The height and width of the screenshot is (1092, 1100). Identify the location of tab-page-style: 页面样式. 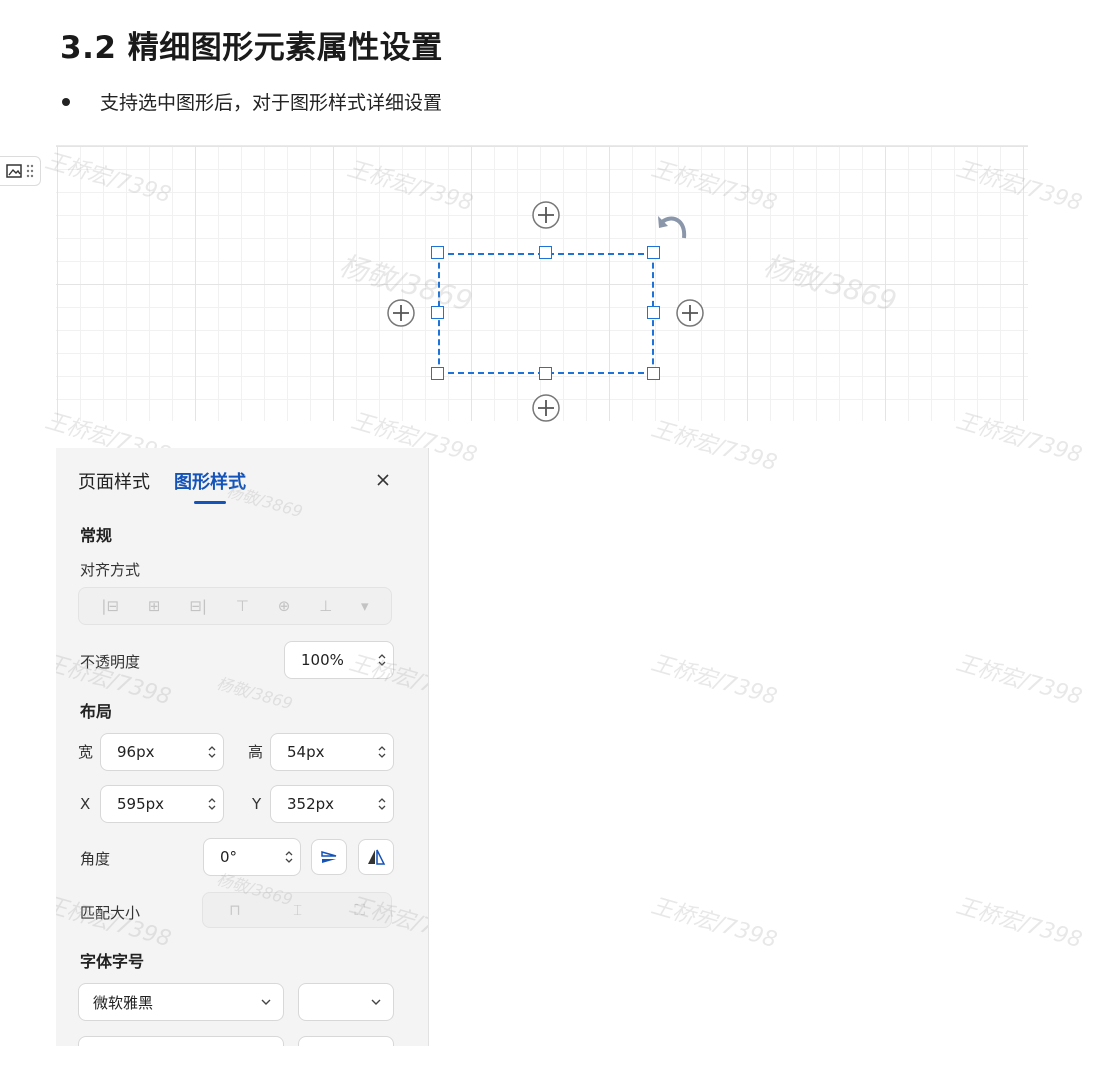
(114, 481).